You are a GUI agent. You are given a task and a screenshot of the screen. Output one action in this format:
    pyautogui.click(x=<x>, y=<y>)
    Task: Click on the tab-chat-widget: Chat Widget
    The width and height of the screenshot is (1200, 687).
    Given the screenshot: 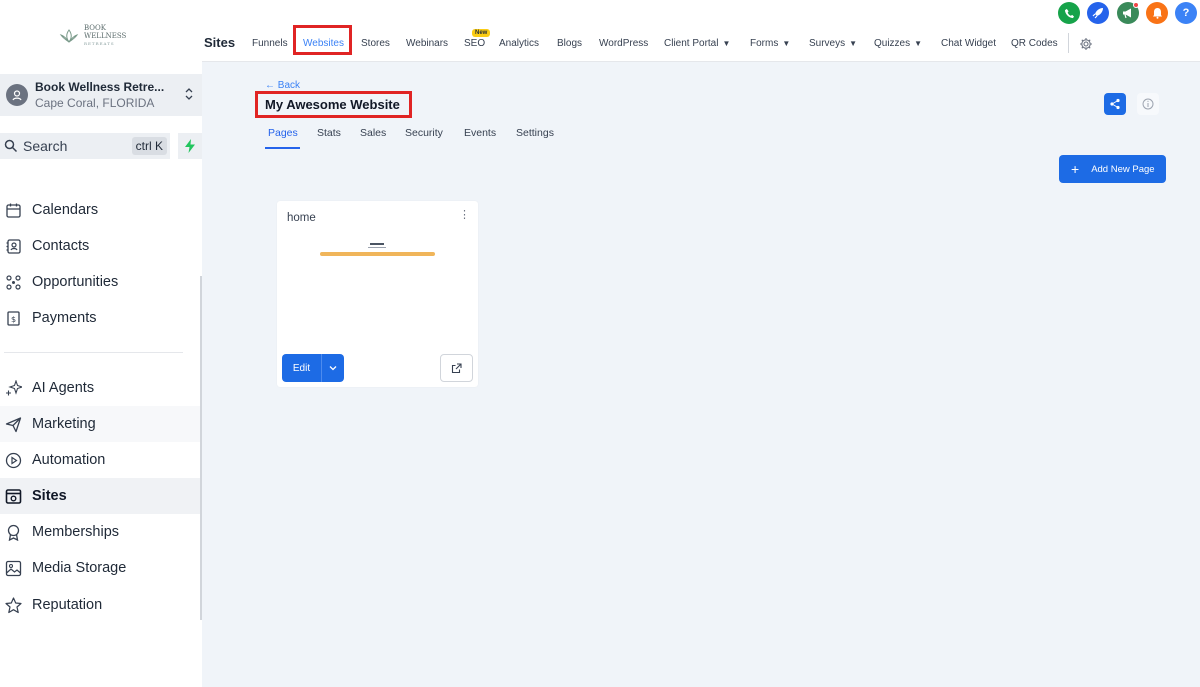 What is the action you would take?
    pyautogui.click(x=968, y=43)
    